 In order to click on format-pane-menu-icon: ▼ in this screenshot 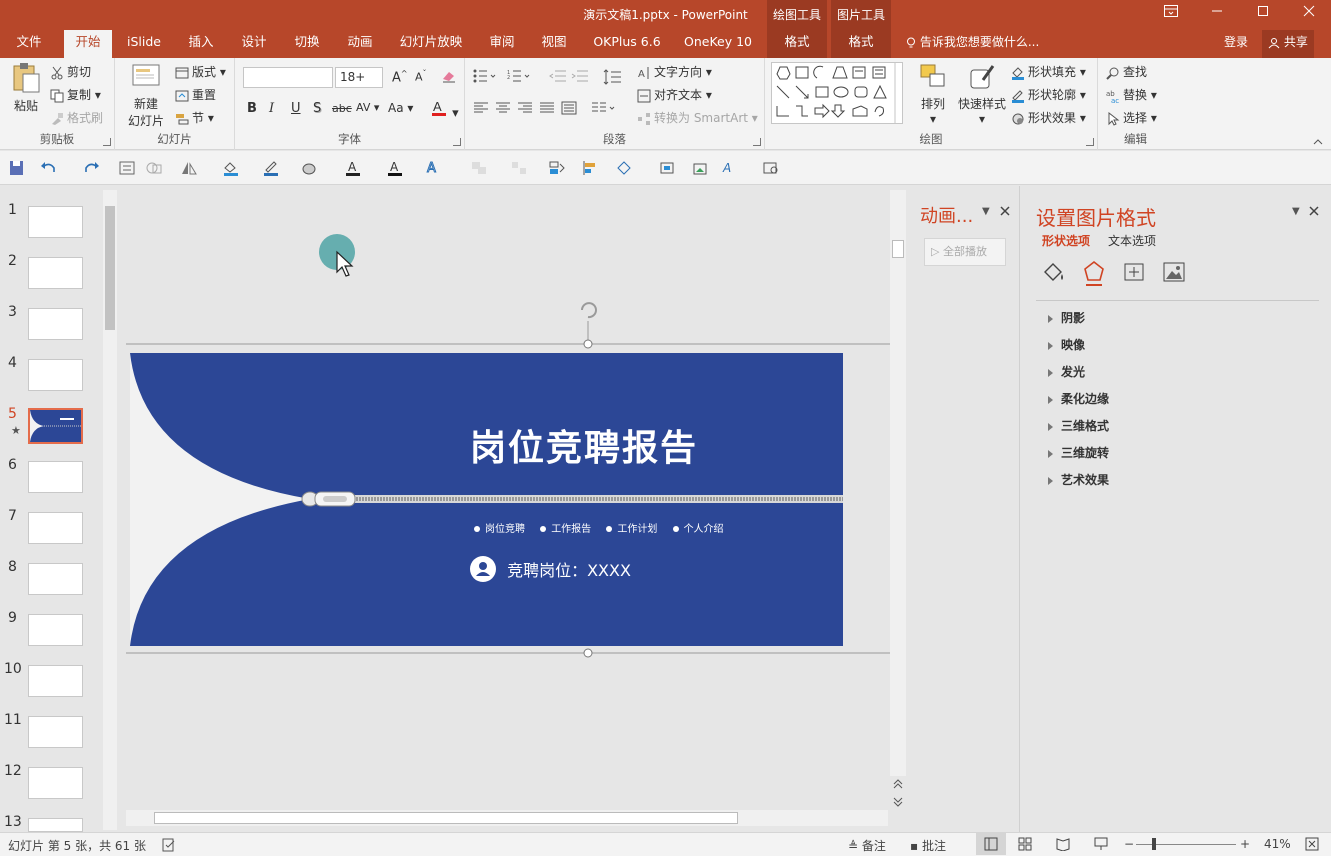, I will do `click(1296, 211)`.